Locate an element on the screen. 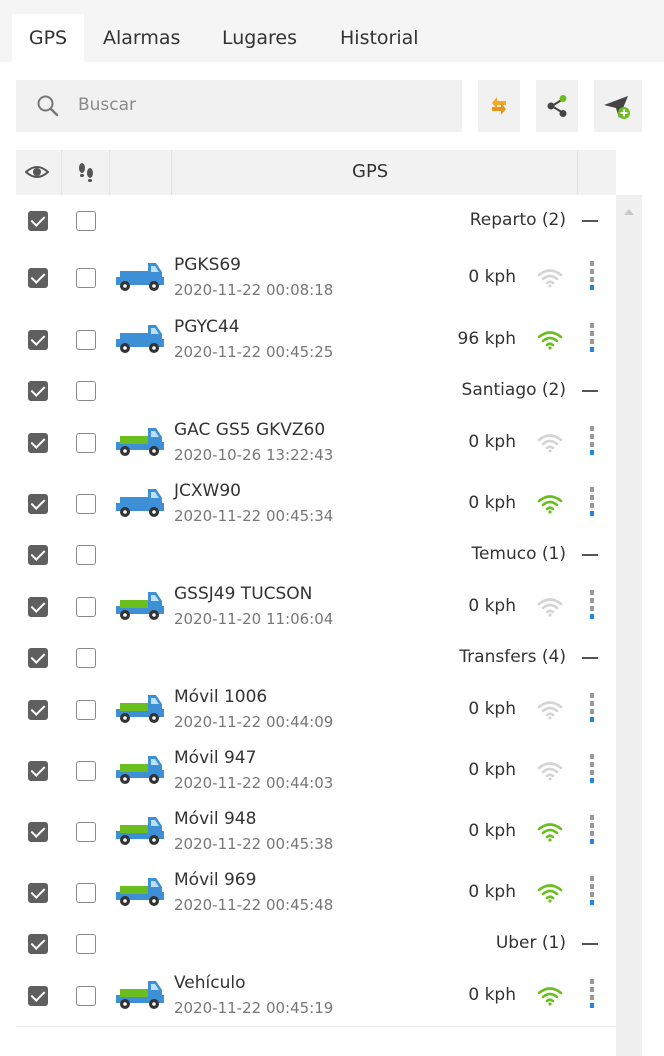  vehicle-last-update: 2020-11-22 00:45:48 is located at coordinates (254, 905).